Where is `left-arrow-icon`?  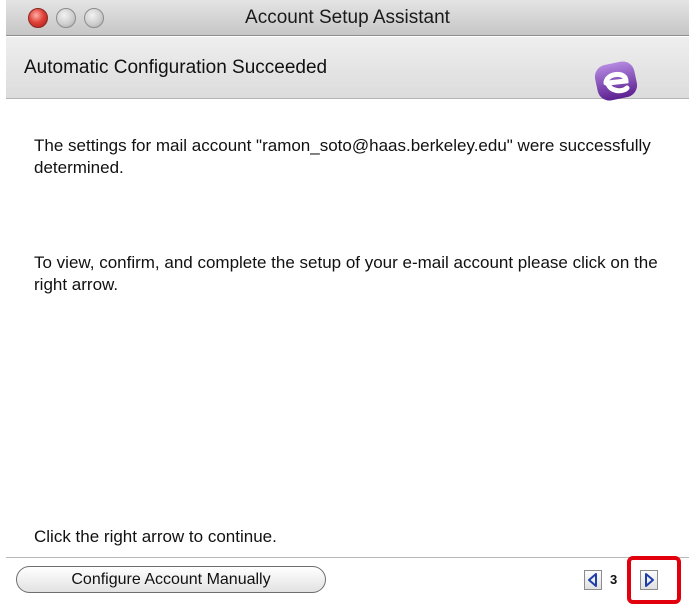 left-arrow-icon is located at coordinates (592, 580).